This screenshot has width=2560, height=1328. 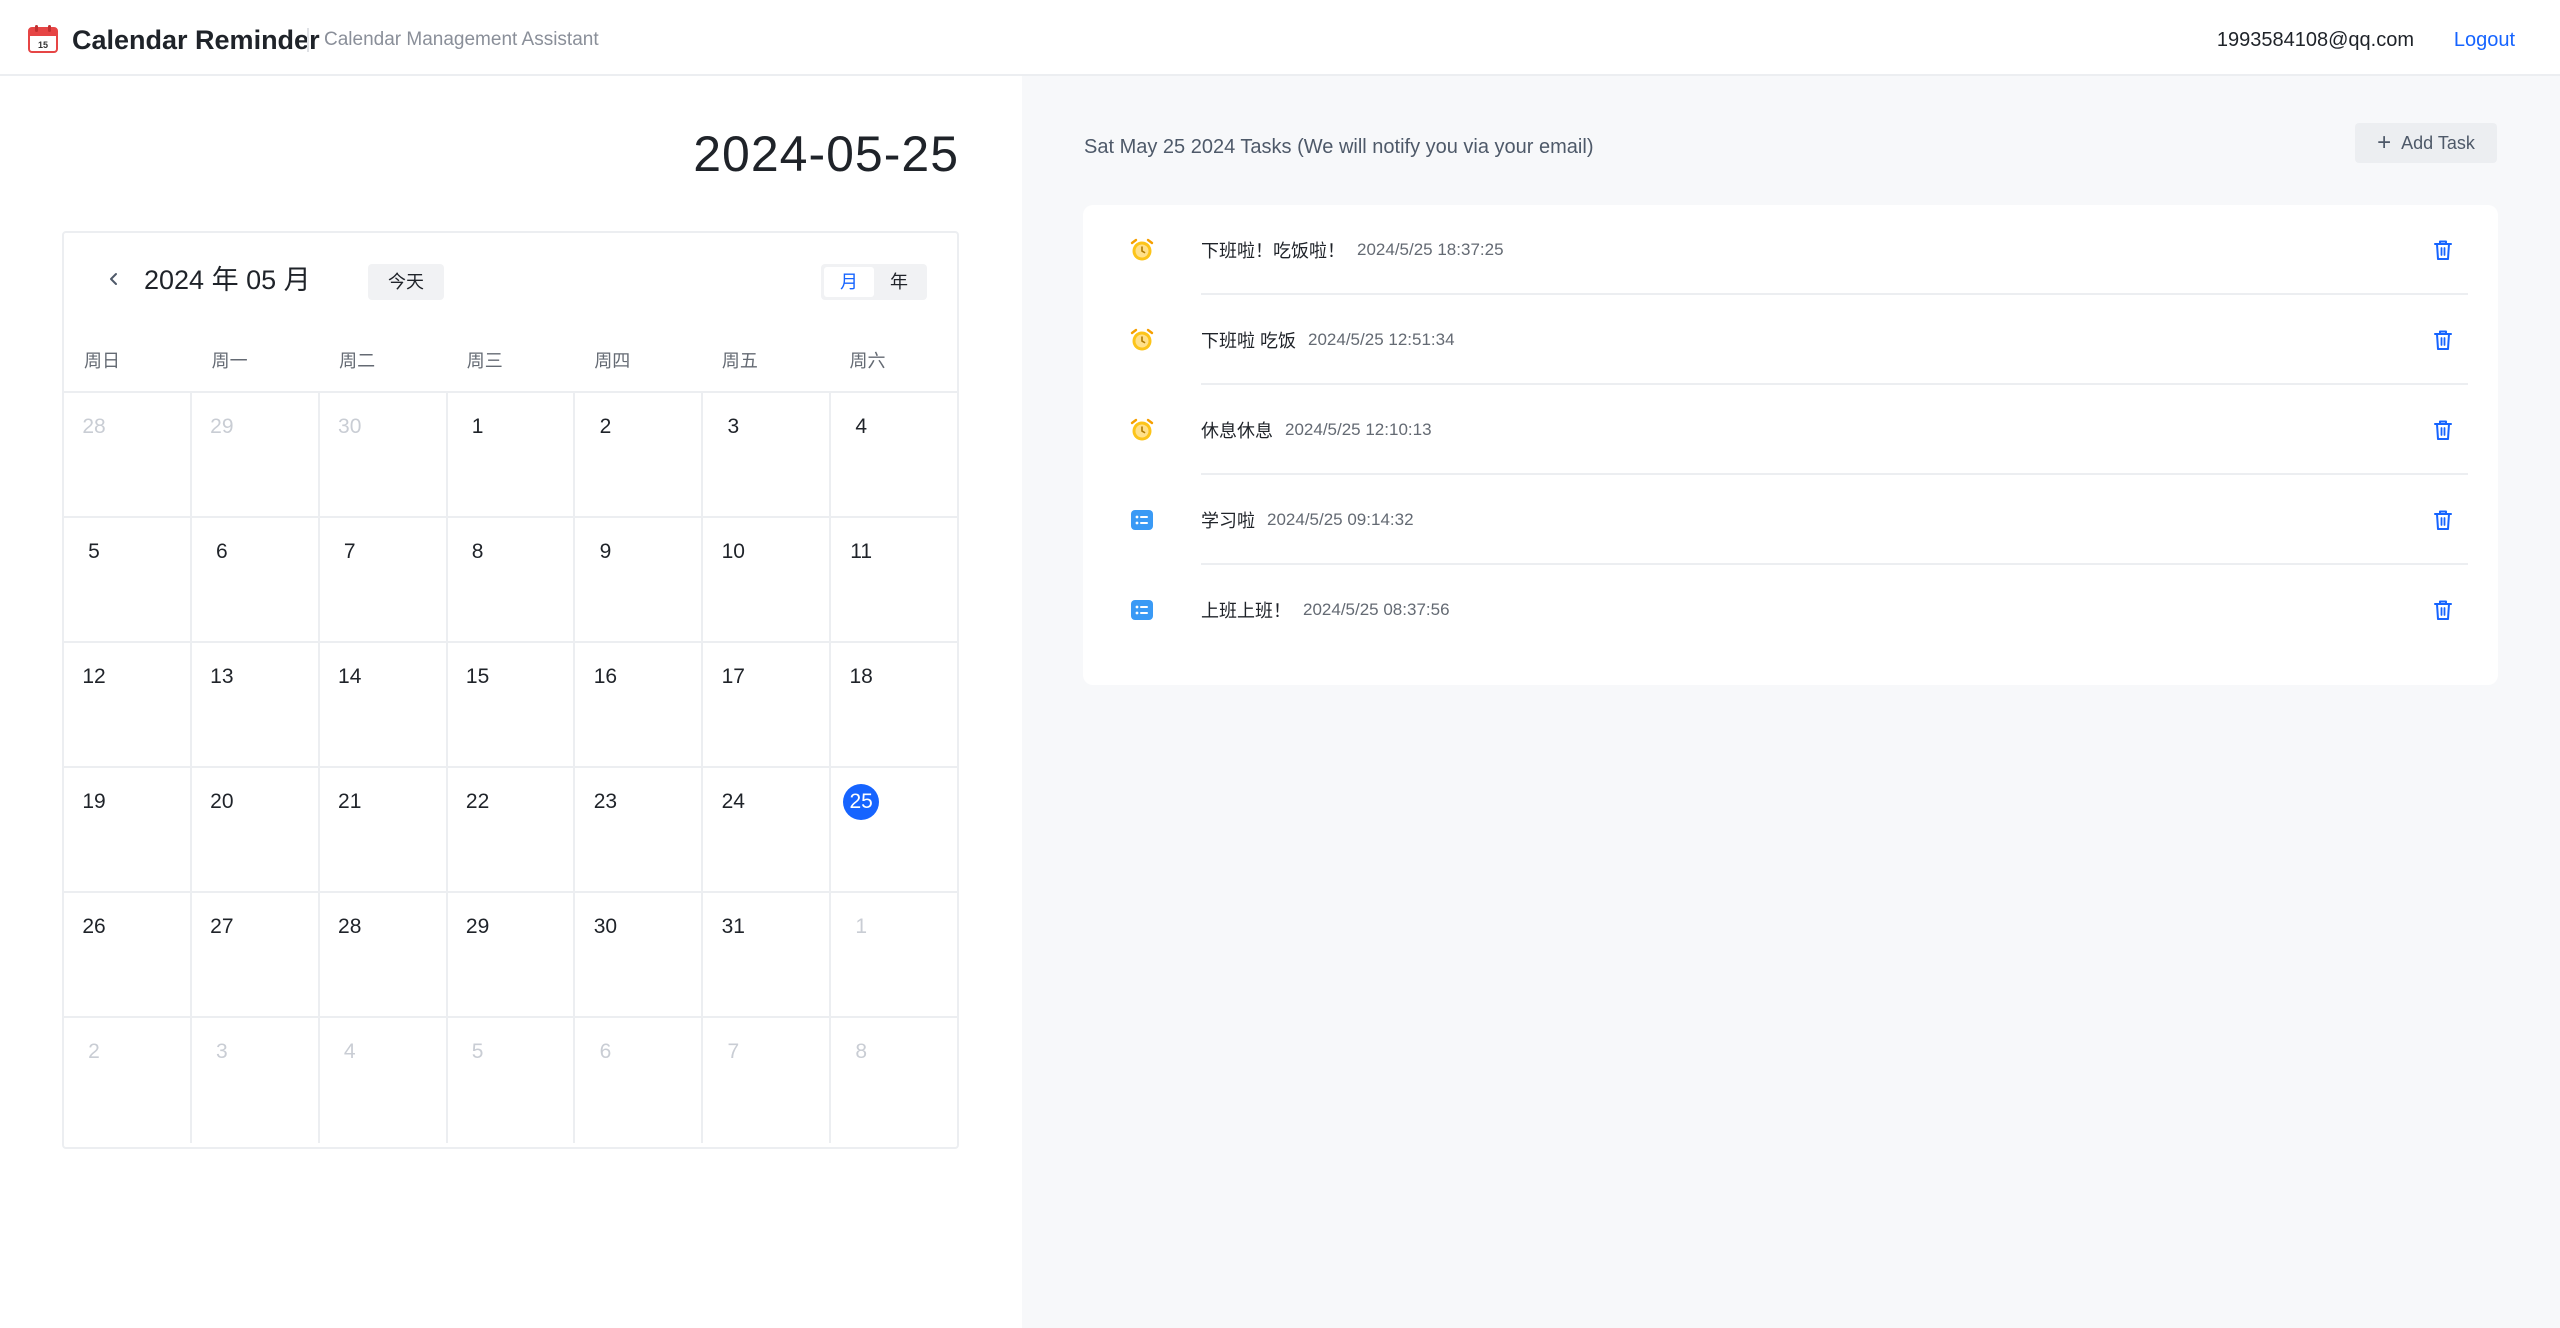 What do you see at coordinates (733, 801) in the screenshot?
I see `day-number: 24` at bounding box center [733, 801].